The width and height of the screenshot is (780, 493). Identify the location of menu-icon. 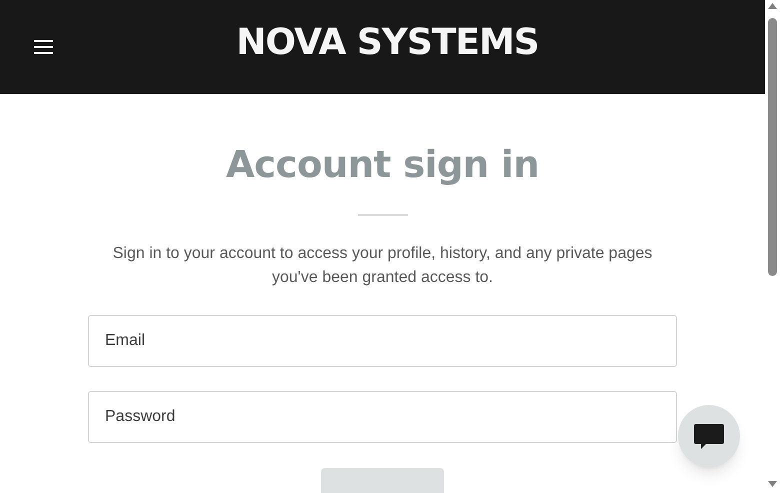
(43, 47).